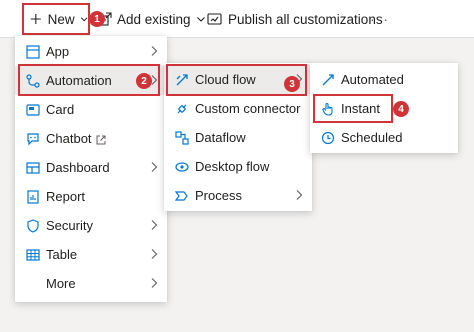 The width and height of the screenshot is (474, 332). What do you see at coordinates (61, 19) in the screenshot?
I see `new-button-label: New` at bounding box center [61, 19].